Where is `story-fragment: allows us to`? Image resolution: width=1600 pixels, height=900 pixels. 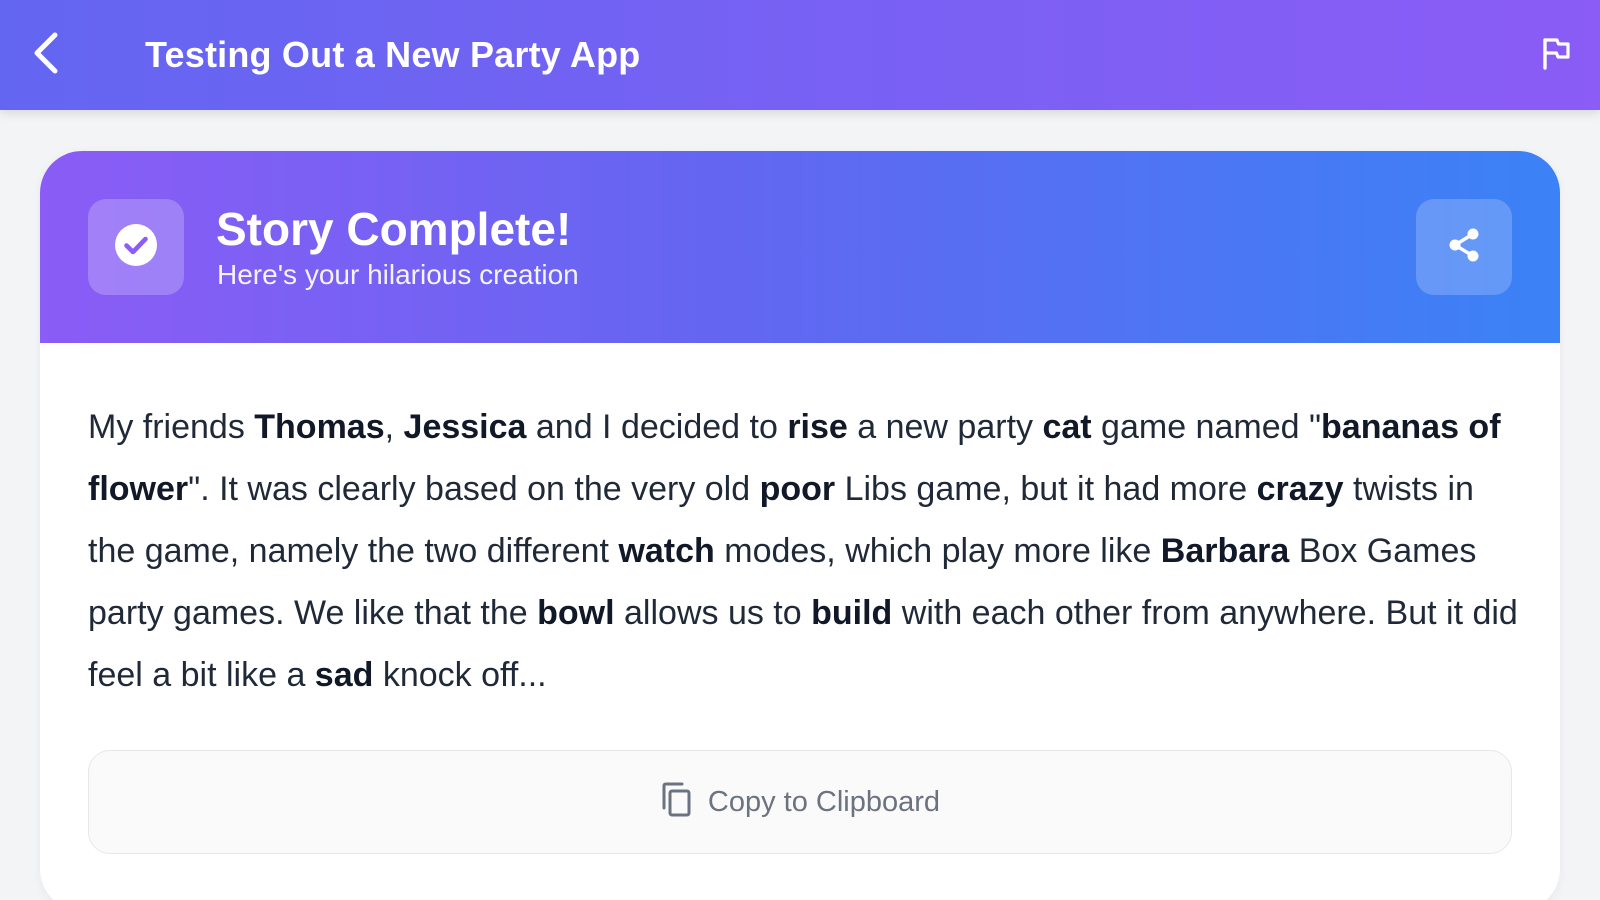
story-fragment: allows us to is located at coordinates (713, 613).